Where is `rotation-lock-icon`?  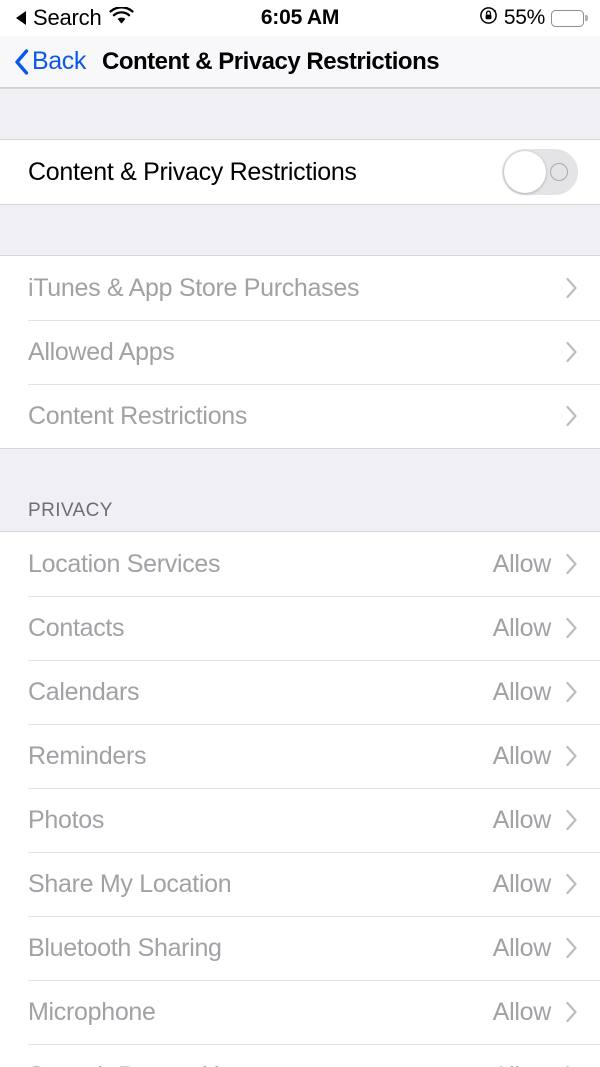 rotation-lock-icon is located at coordinates (488, 18).